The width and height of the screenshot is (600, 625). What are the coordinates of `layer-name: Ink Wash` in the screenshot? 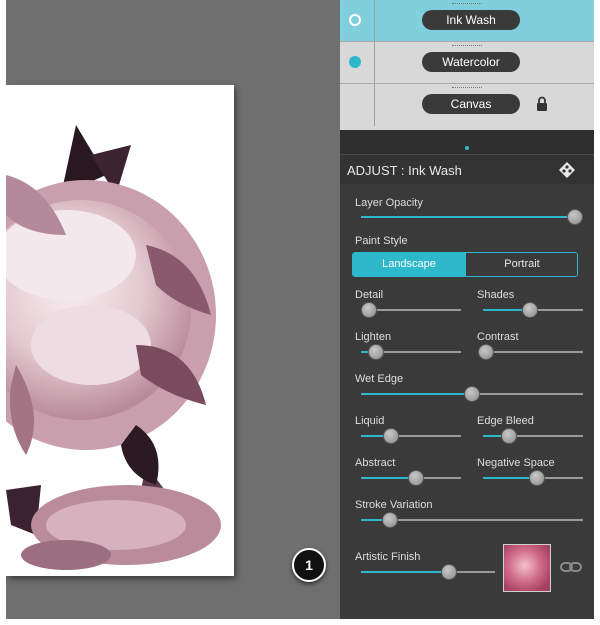 It's located at (471, 20).